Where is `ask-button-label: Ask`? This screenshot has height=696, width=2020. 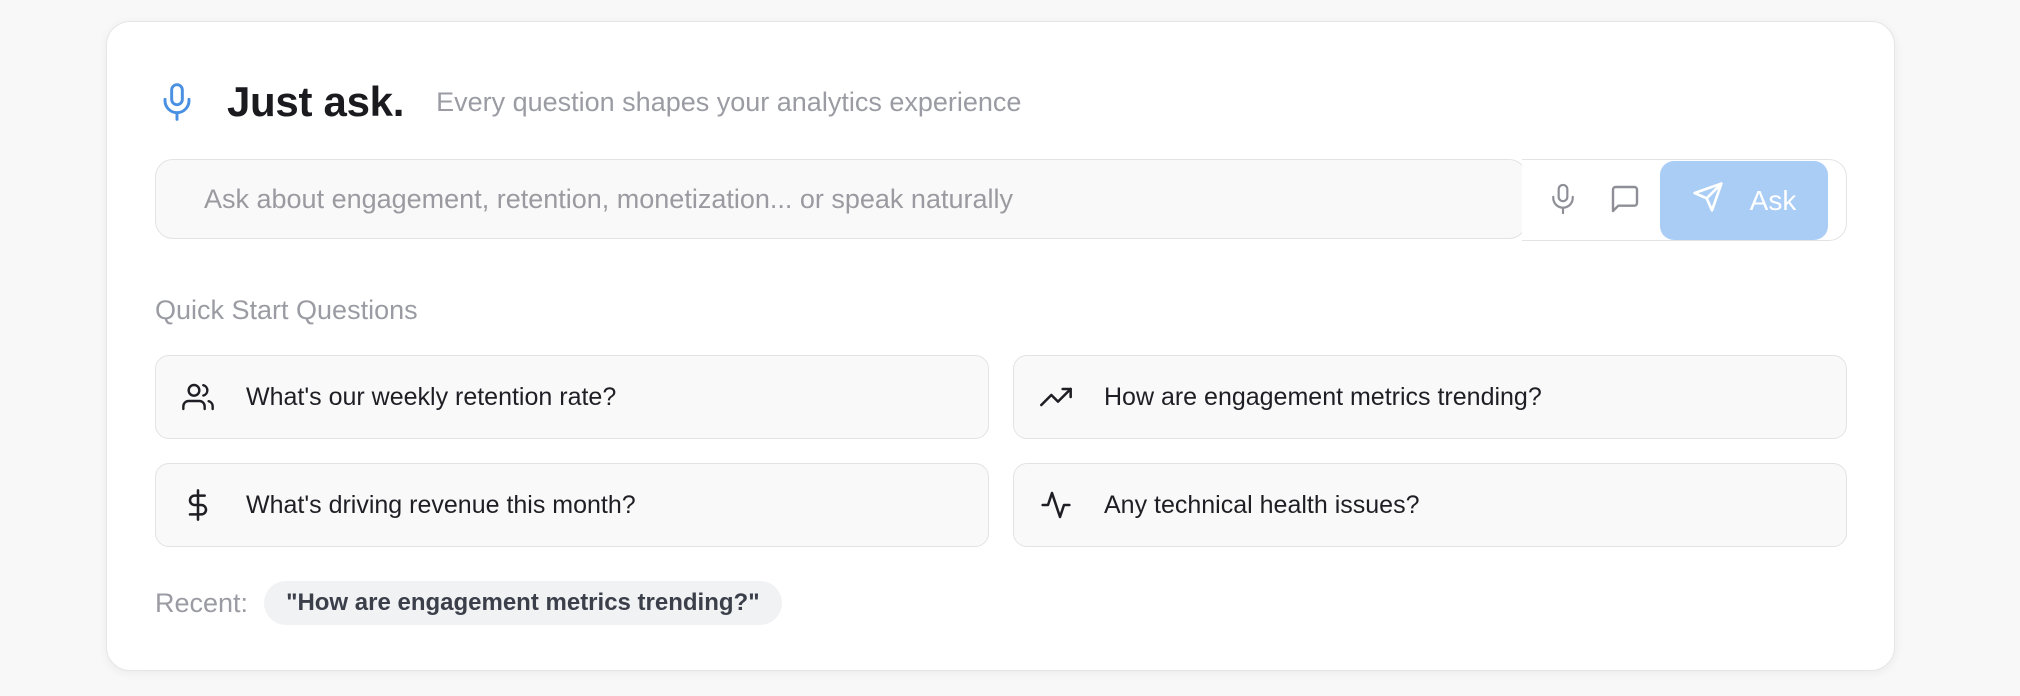 ask-button-label: Ask is located at coordinates (1773, 200).